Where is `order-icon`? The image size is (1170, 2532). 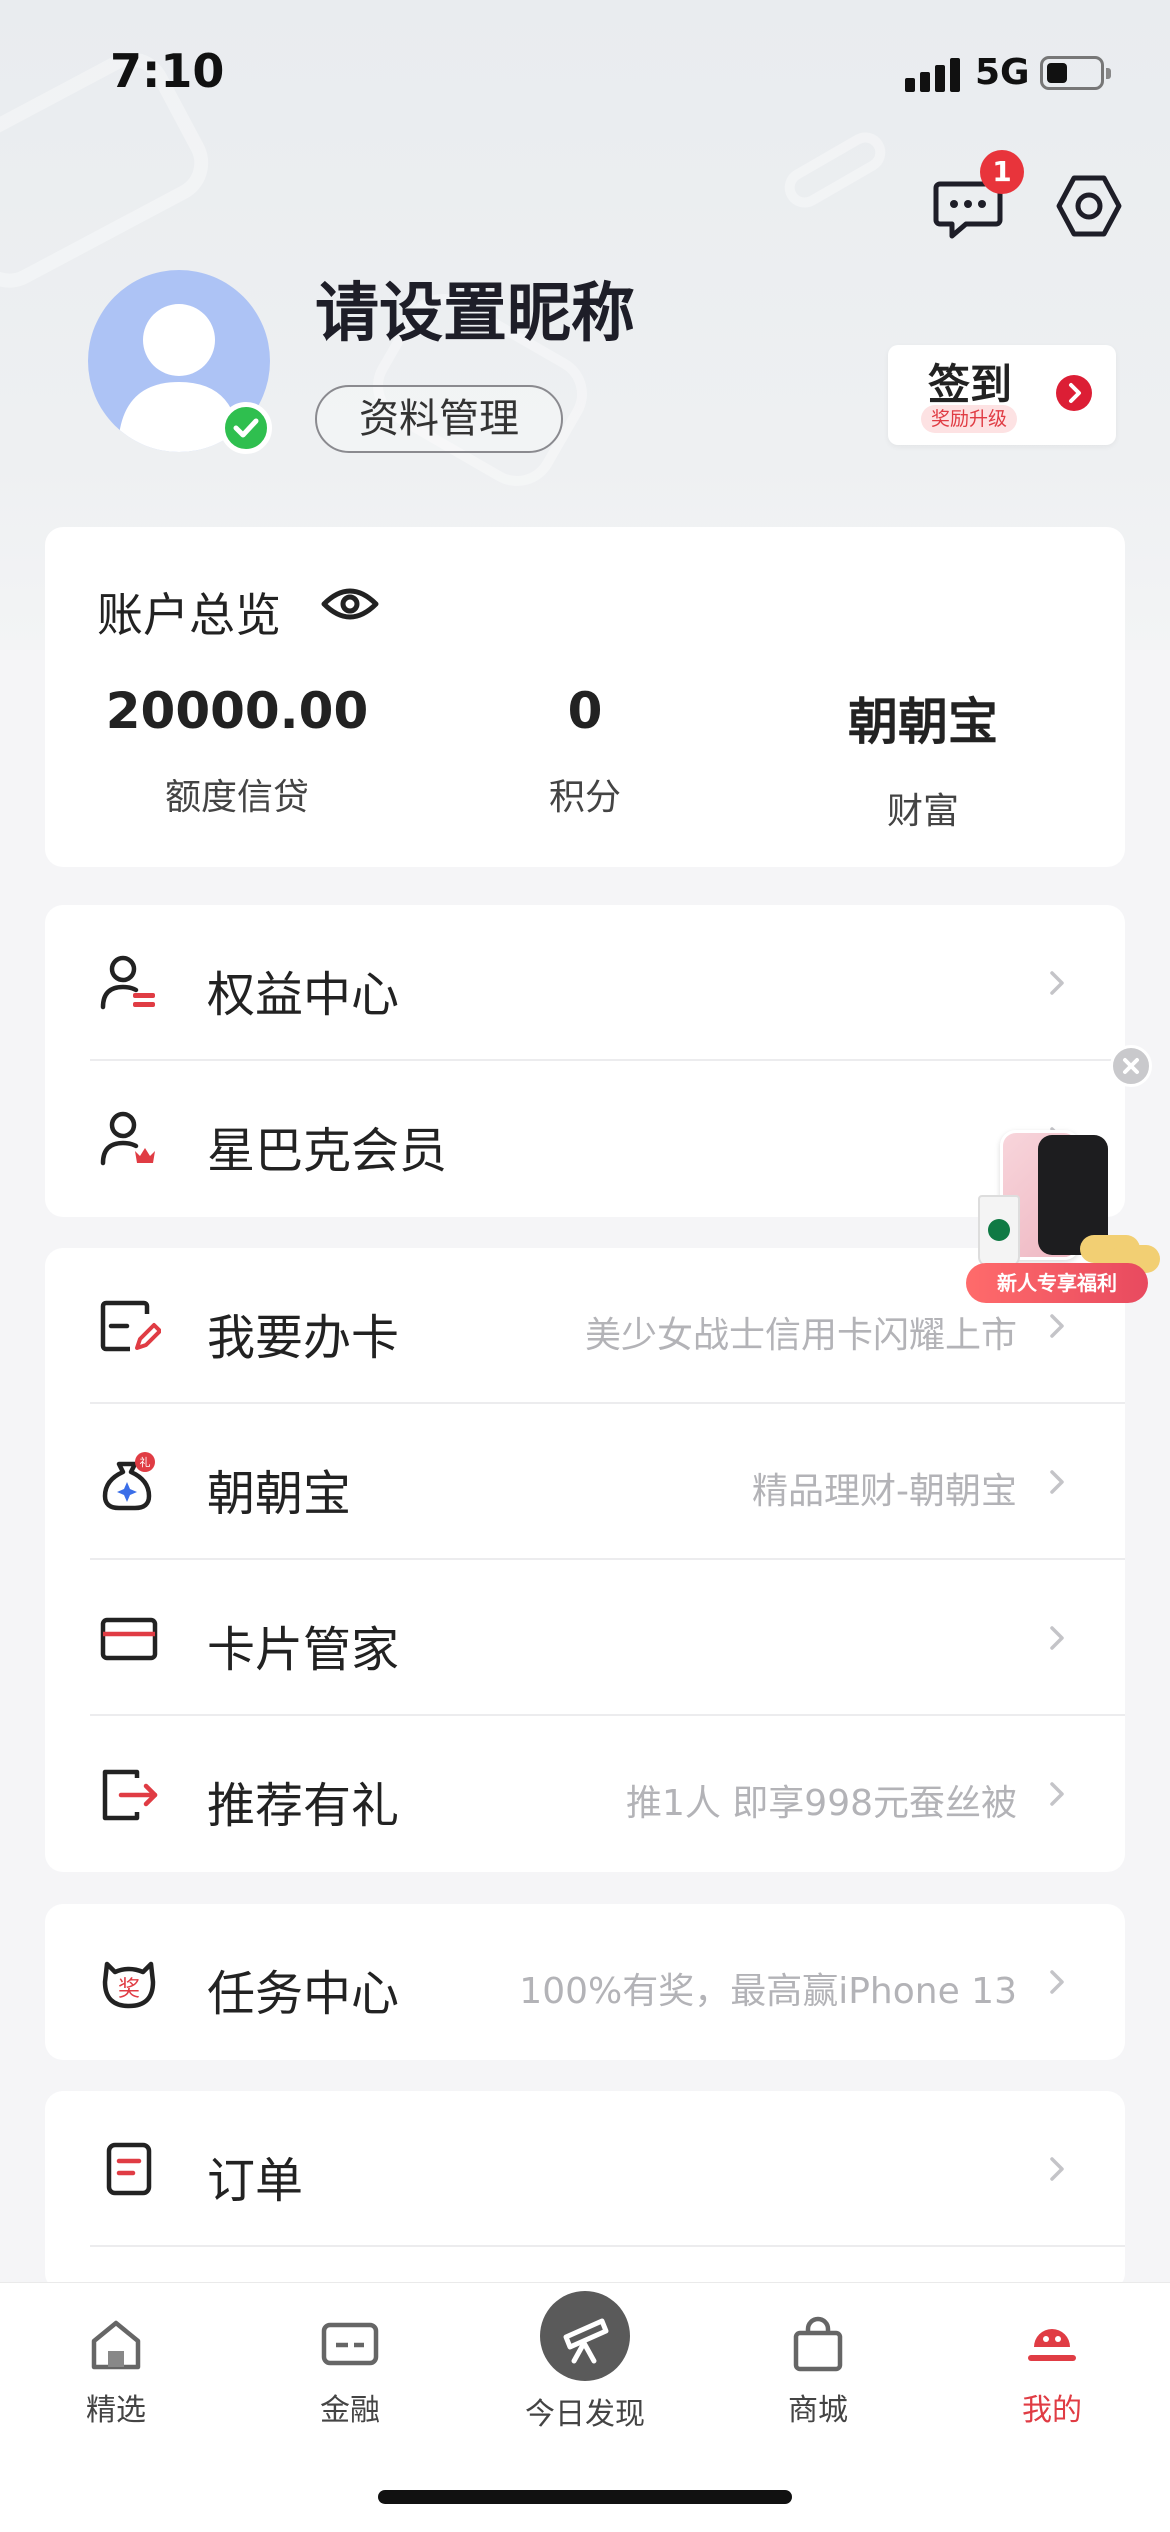 order-icon is located at coordinates (129, 2169).